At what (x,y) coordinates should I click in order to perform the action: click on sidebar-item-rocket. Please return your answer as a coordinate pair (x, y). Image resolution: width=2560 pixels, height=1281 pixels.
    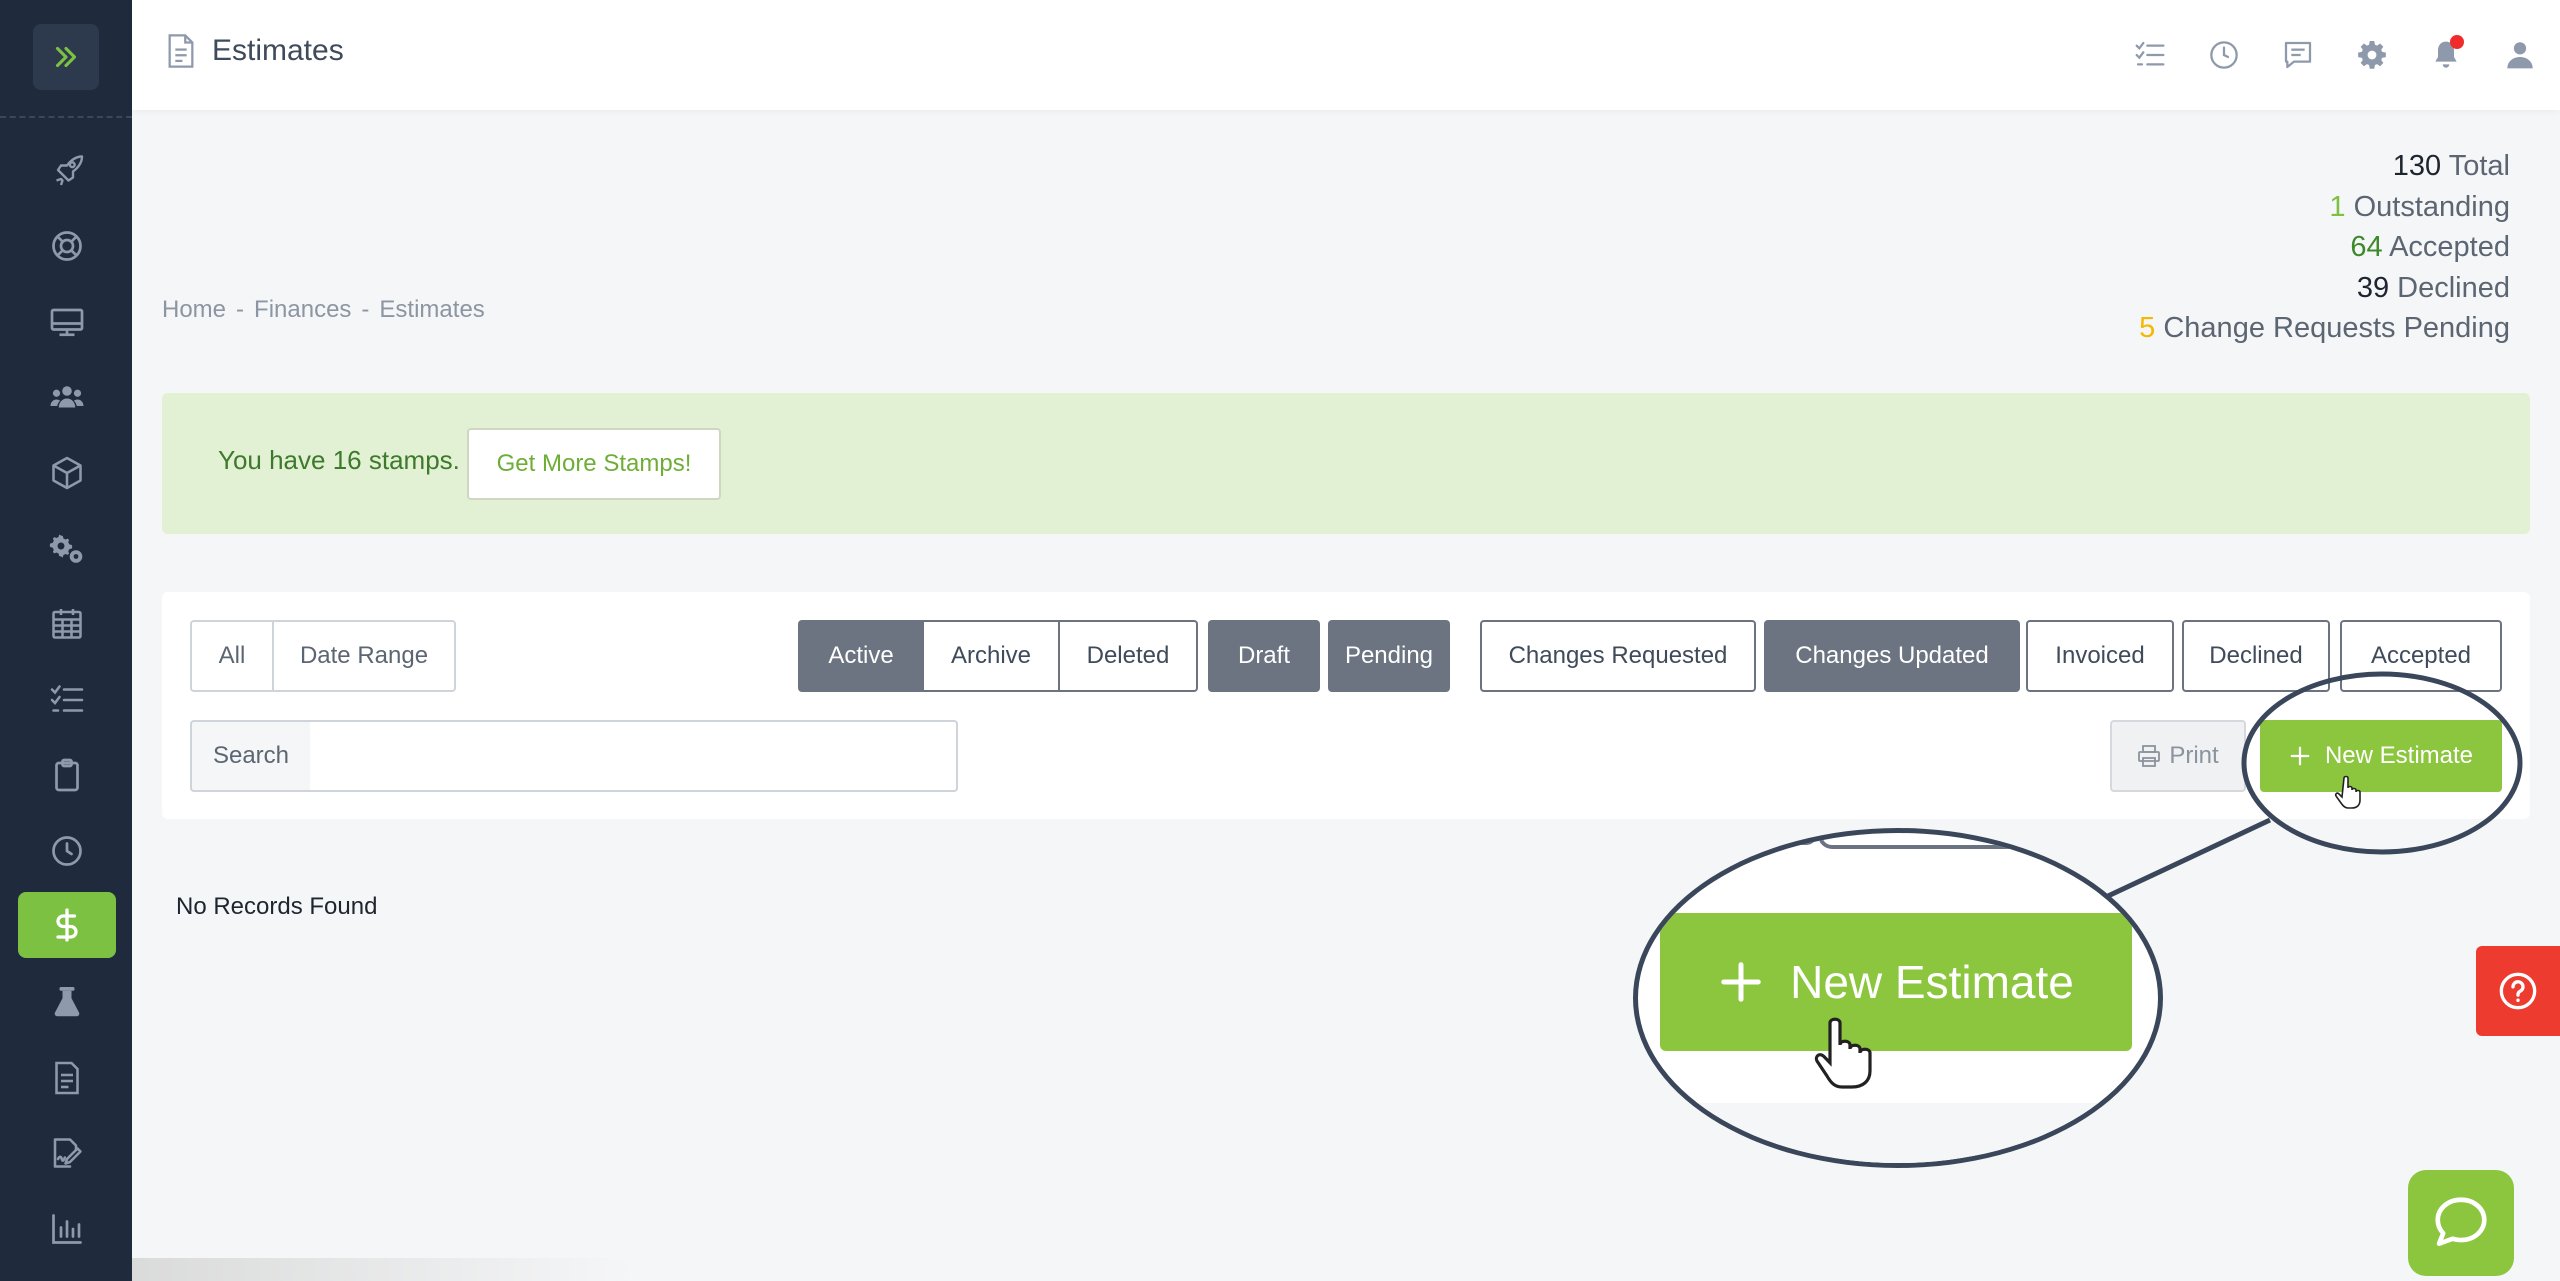
    Looking at the image, I should click on (67, 170).